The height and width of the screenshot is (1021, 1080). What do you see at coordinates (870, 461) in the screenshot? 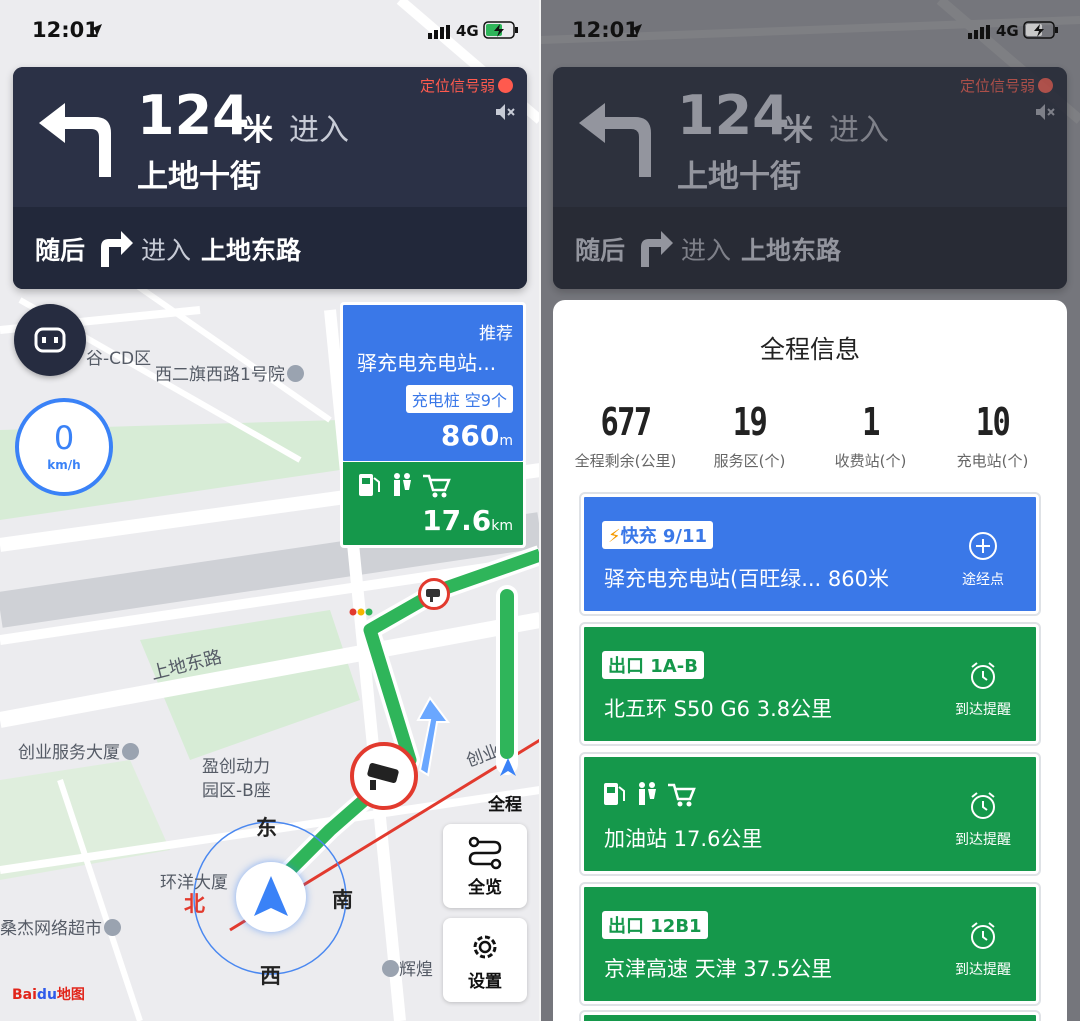
I see `stat-label: 收费站(个)` at bounding box center [870, 461].